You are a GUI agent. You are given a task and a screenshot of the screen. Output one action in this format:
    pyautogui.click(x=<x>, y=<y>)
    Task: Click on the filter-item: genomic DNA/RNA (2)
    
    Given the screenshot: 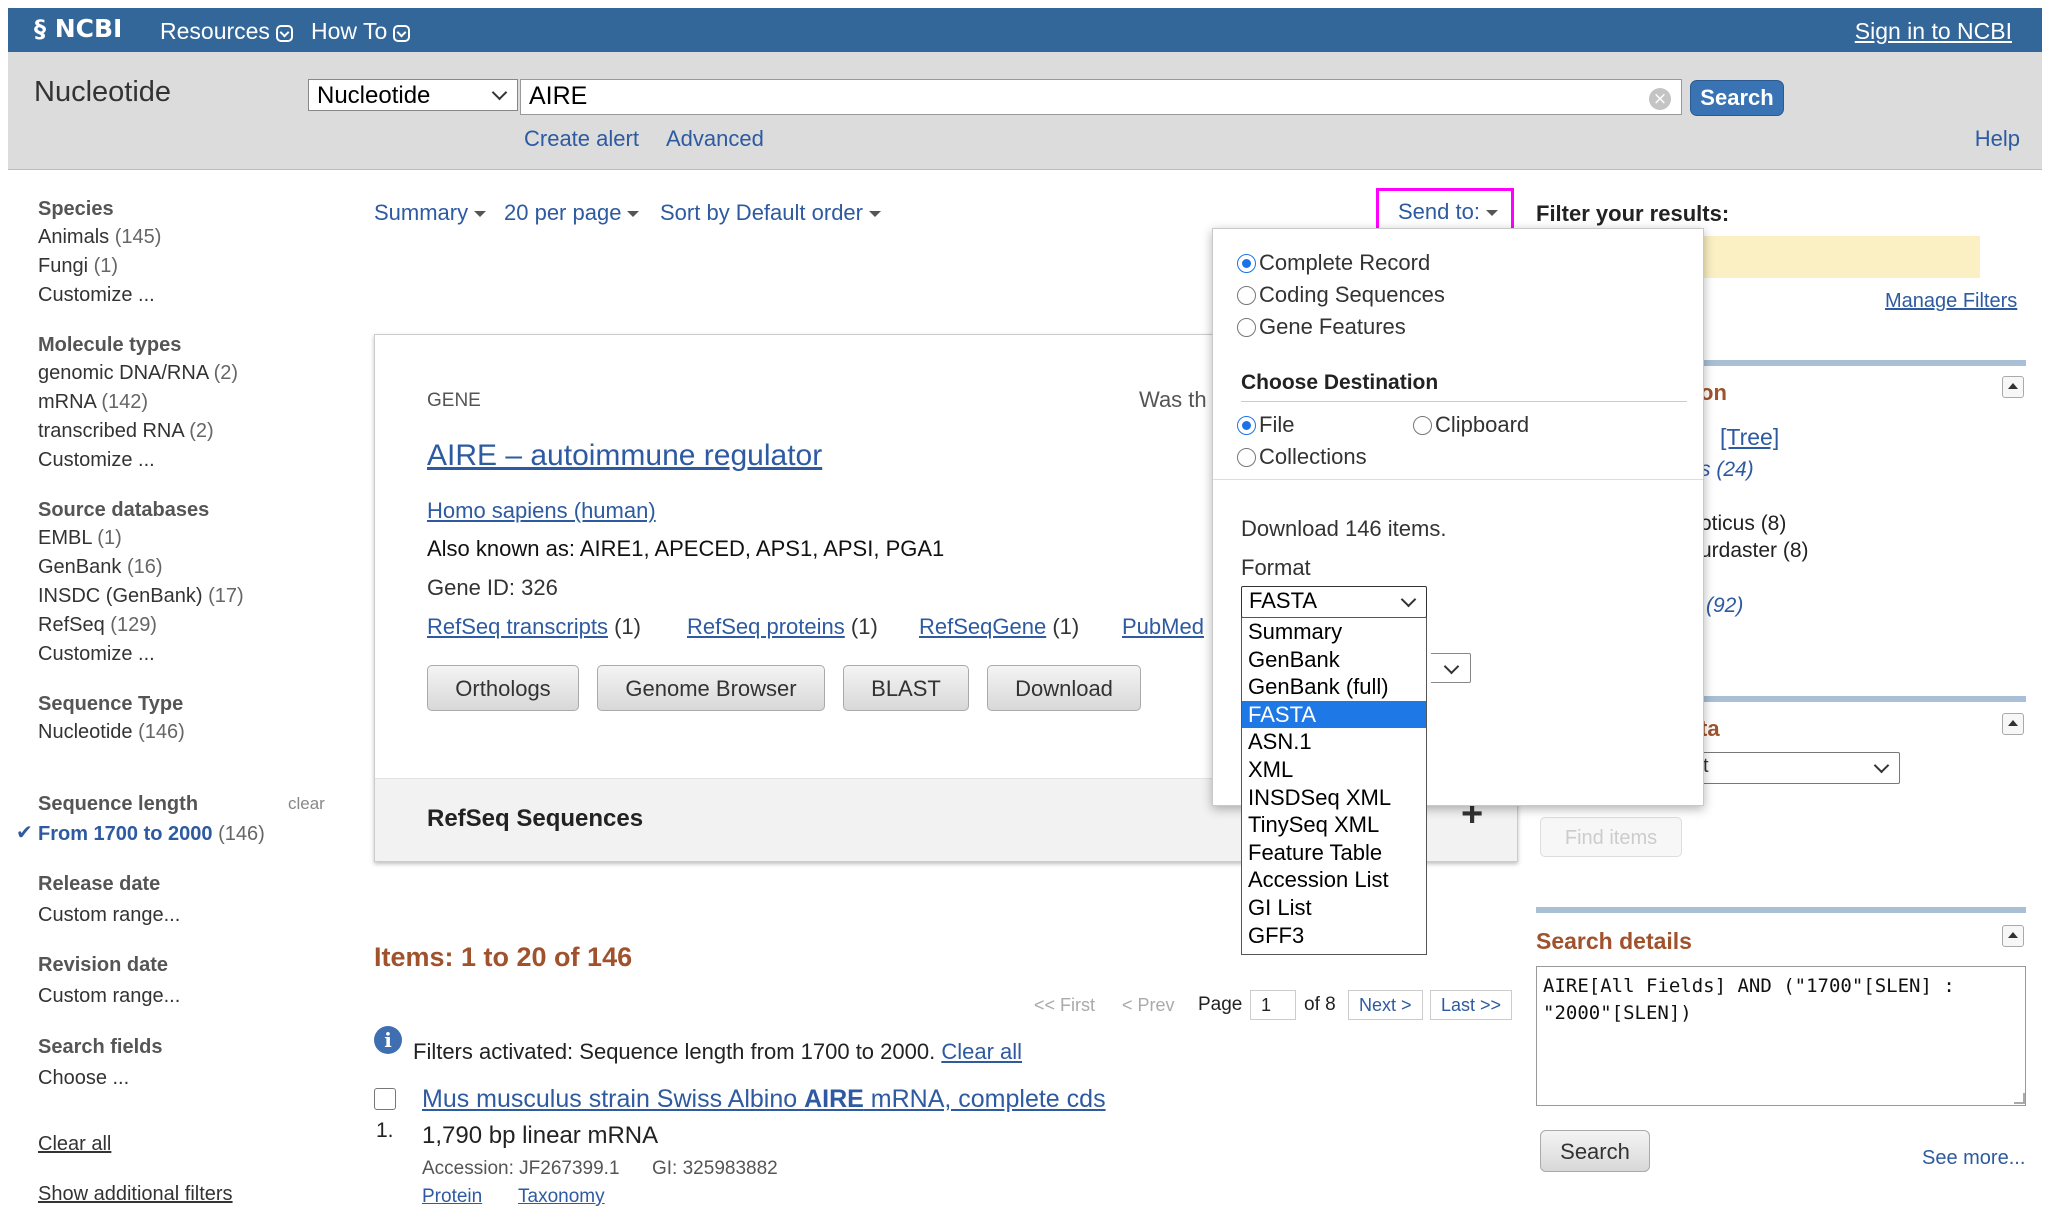 What is the action you would take?
    pyautogui.click(x=188, y=373)
    